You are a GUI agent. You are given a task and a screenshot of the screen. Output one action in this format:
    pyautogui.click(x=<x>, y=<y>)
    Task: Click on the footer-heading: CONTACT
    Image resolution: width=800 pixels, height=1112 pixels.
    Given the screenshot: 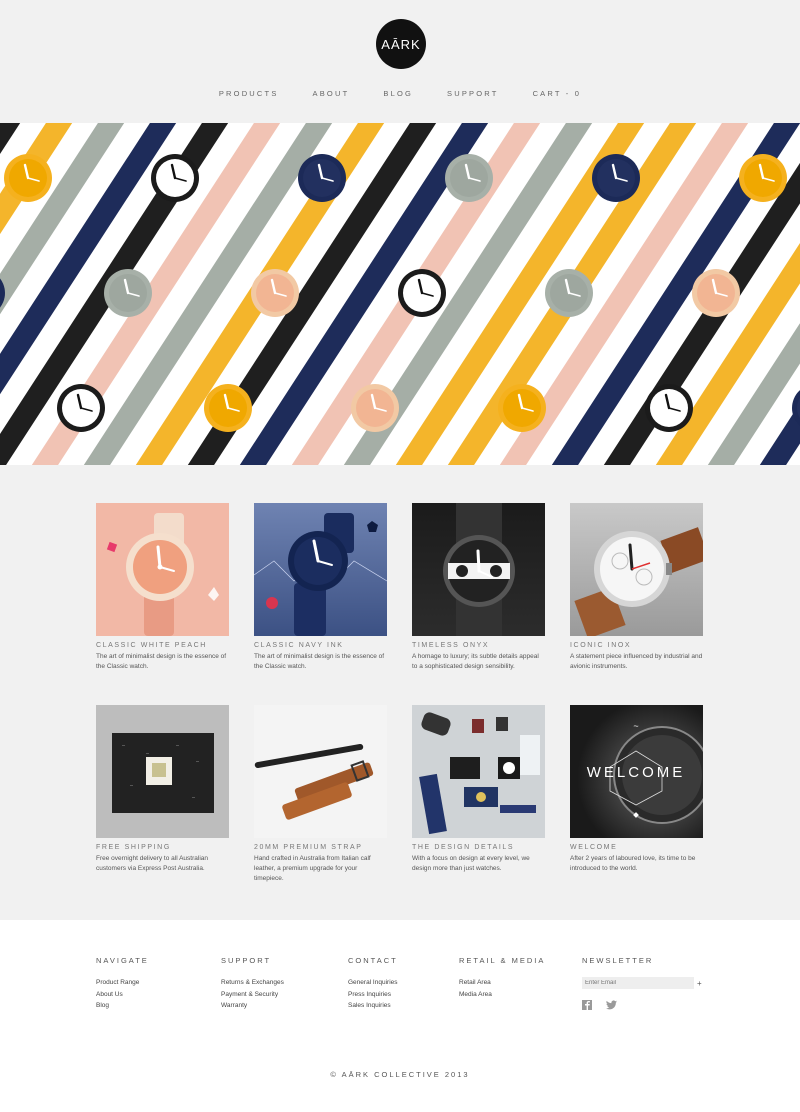 What is the action you would take?
    pyautogui.click(x=373, y=960)
    